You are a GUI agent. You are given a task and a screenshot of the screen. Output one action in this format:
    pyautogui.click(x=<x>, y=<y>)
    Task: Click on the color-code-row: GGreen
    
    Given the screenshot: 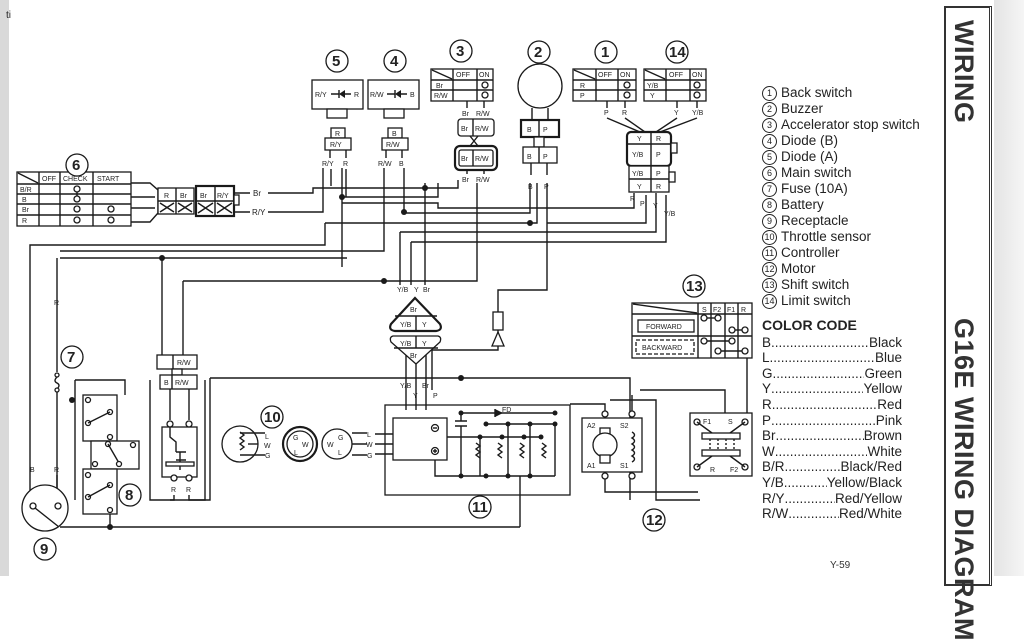 What is the action you would take?
    pyautogui.click(x=832, y=374)
    